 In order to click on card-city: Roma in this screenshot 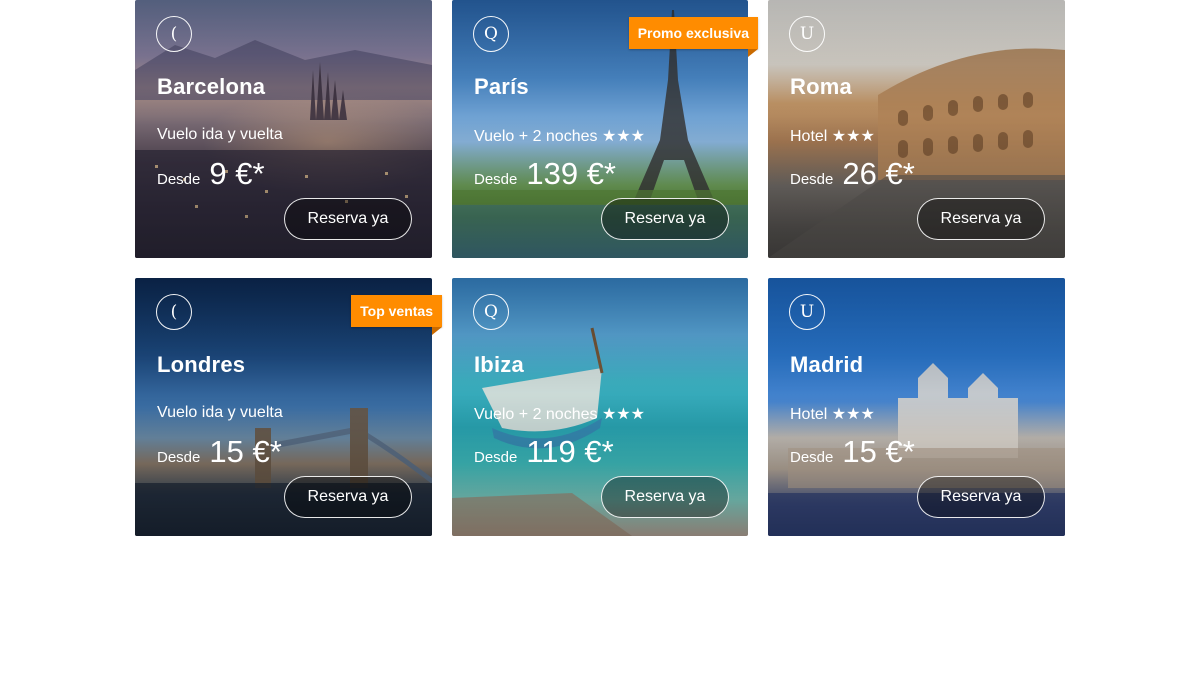, I will do `click(821, 86)`.